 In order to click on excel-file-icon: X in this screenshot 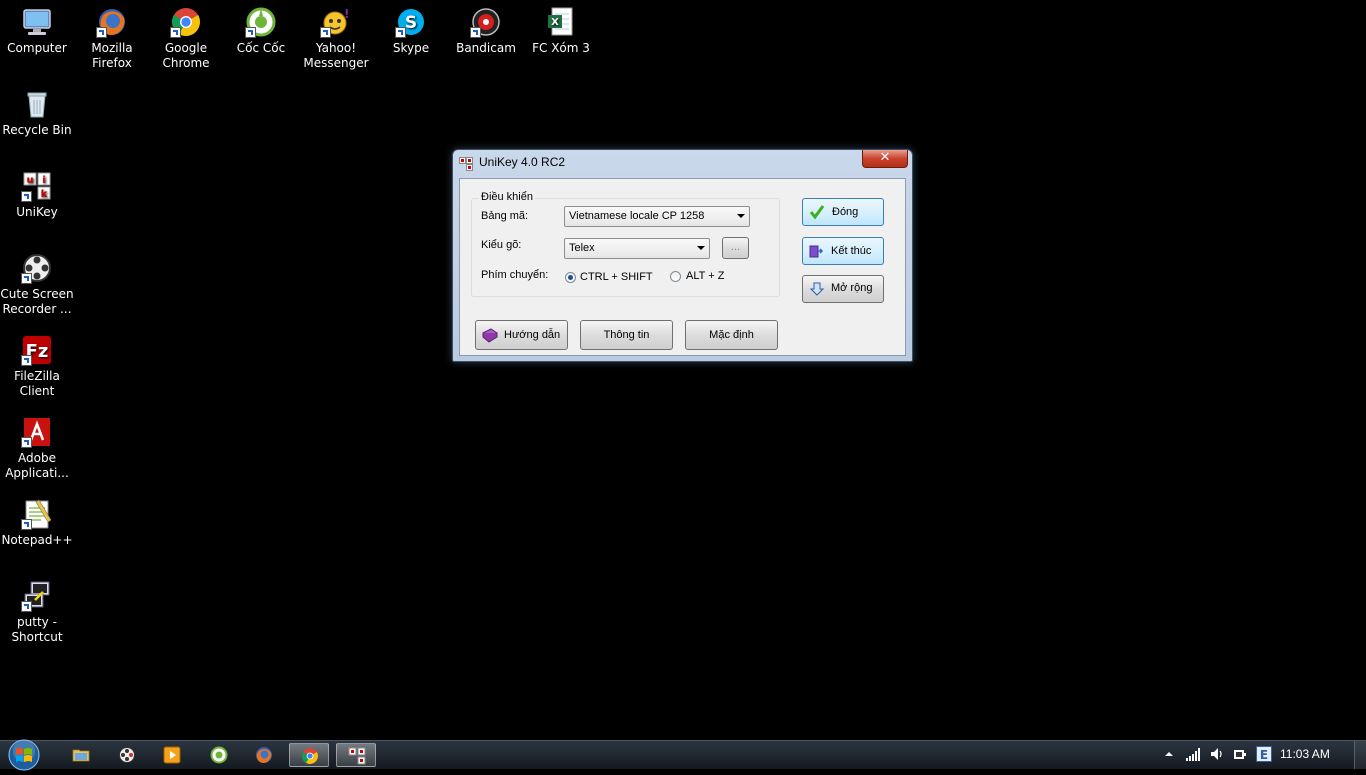, I will do `click(561, 22)`.